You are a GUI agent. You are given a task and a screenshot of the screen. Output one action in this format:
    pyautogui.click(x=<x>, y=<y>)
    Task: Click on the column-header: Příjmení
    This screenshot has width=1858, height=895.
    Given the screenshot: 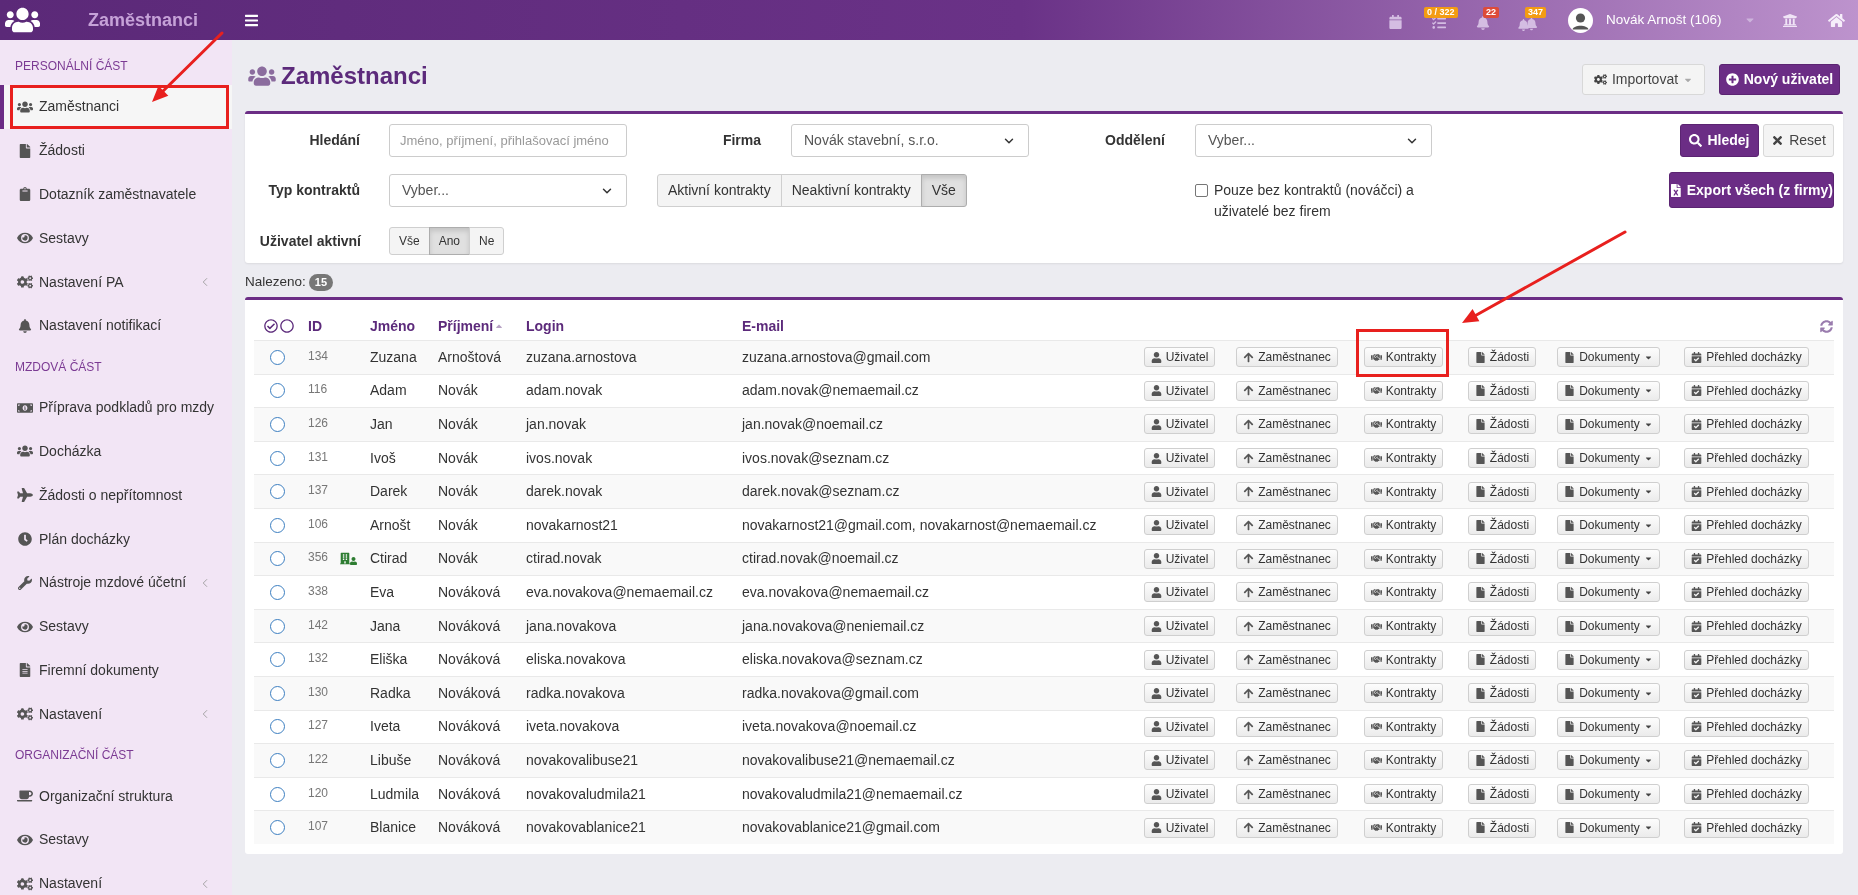 What is the action you would take?
    pyautogui.click(x=471, y=326)
    